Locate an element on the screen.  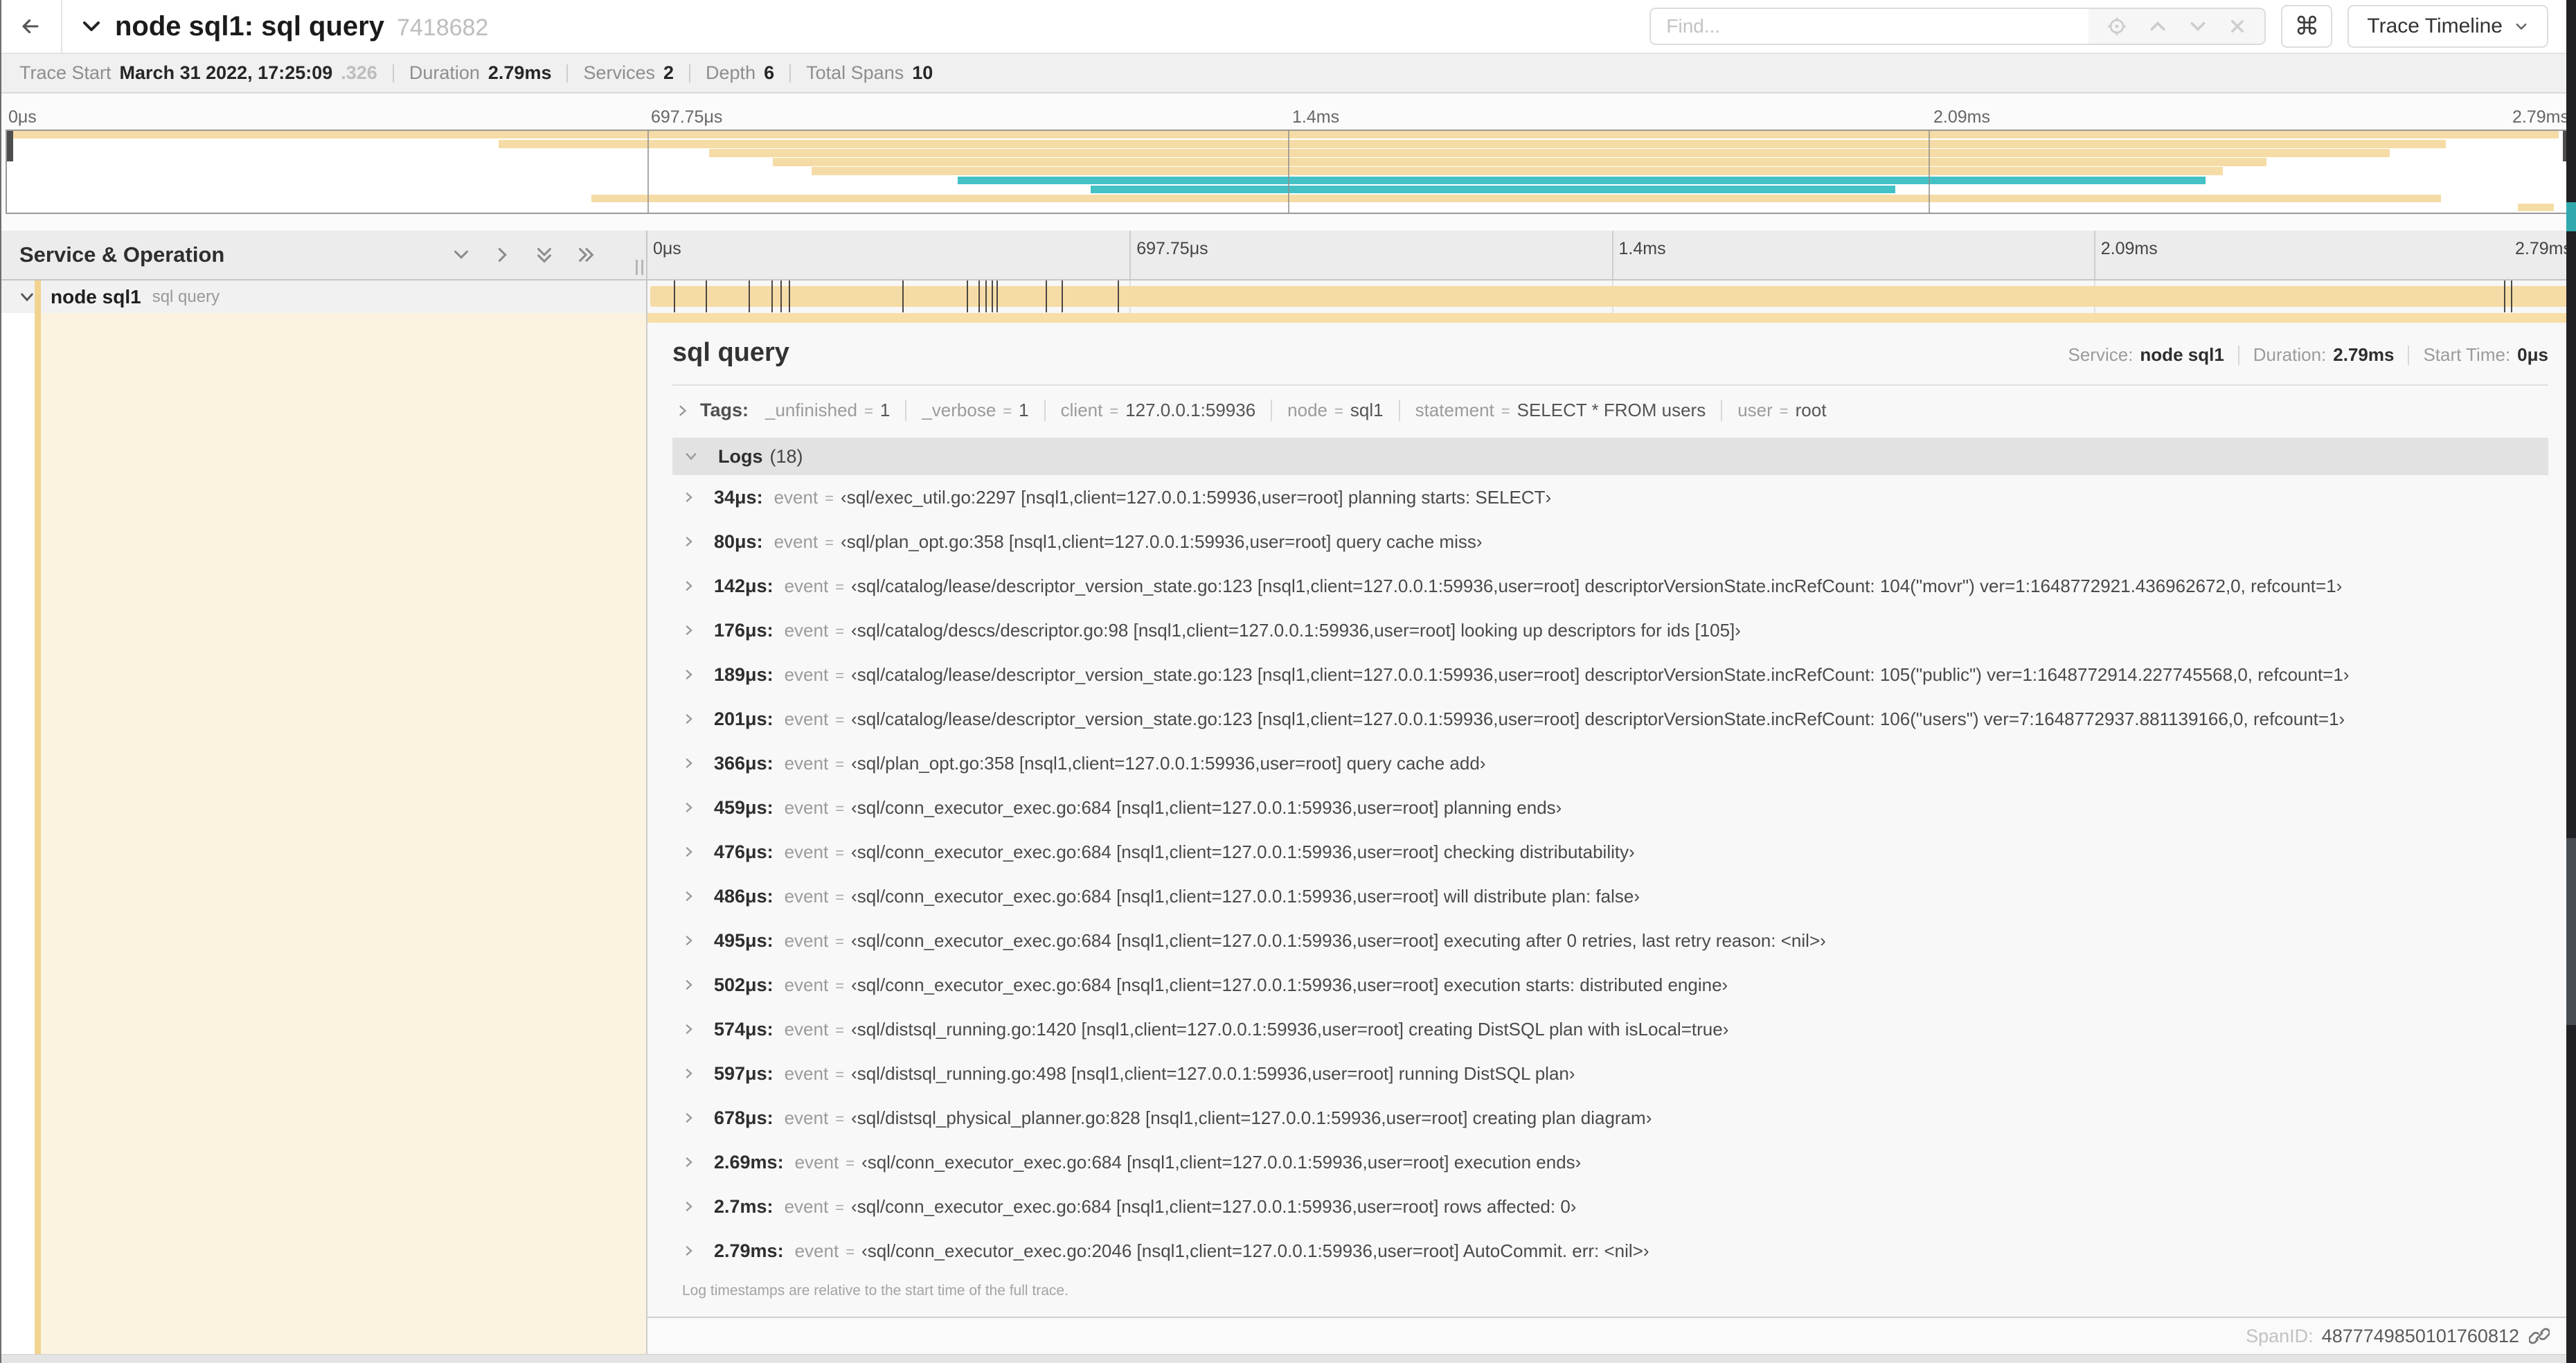
tag: client = 127.0.0.1:59936 is located at coordinates (1150, 411).